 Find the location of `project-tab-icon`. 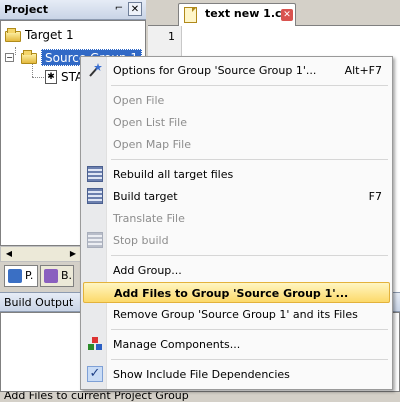

project-tab-icon is located at coordinates (15, 276).